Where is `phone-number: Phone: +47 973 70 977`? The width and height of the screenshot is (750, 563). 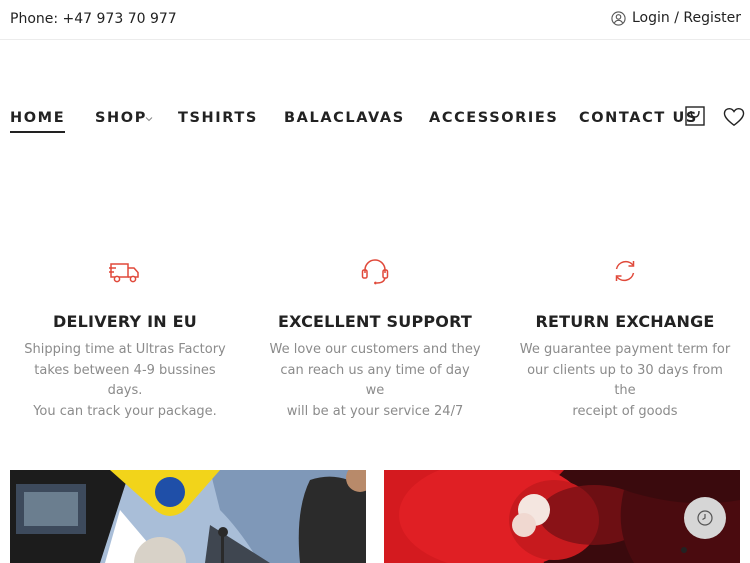 phone-number: Phone: +47 973 70 977 is located at coordinates (93, 19).